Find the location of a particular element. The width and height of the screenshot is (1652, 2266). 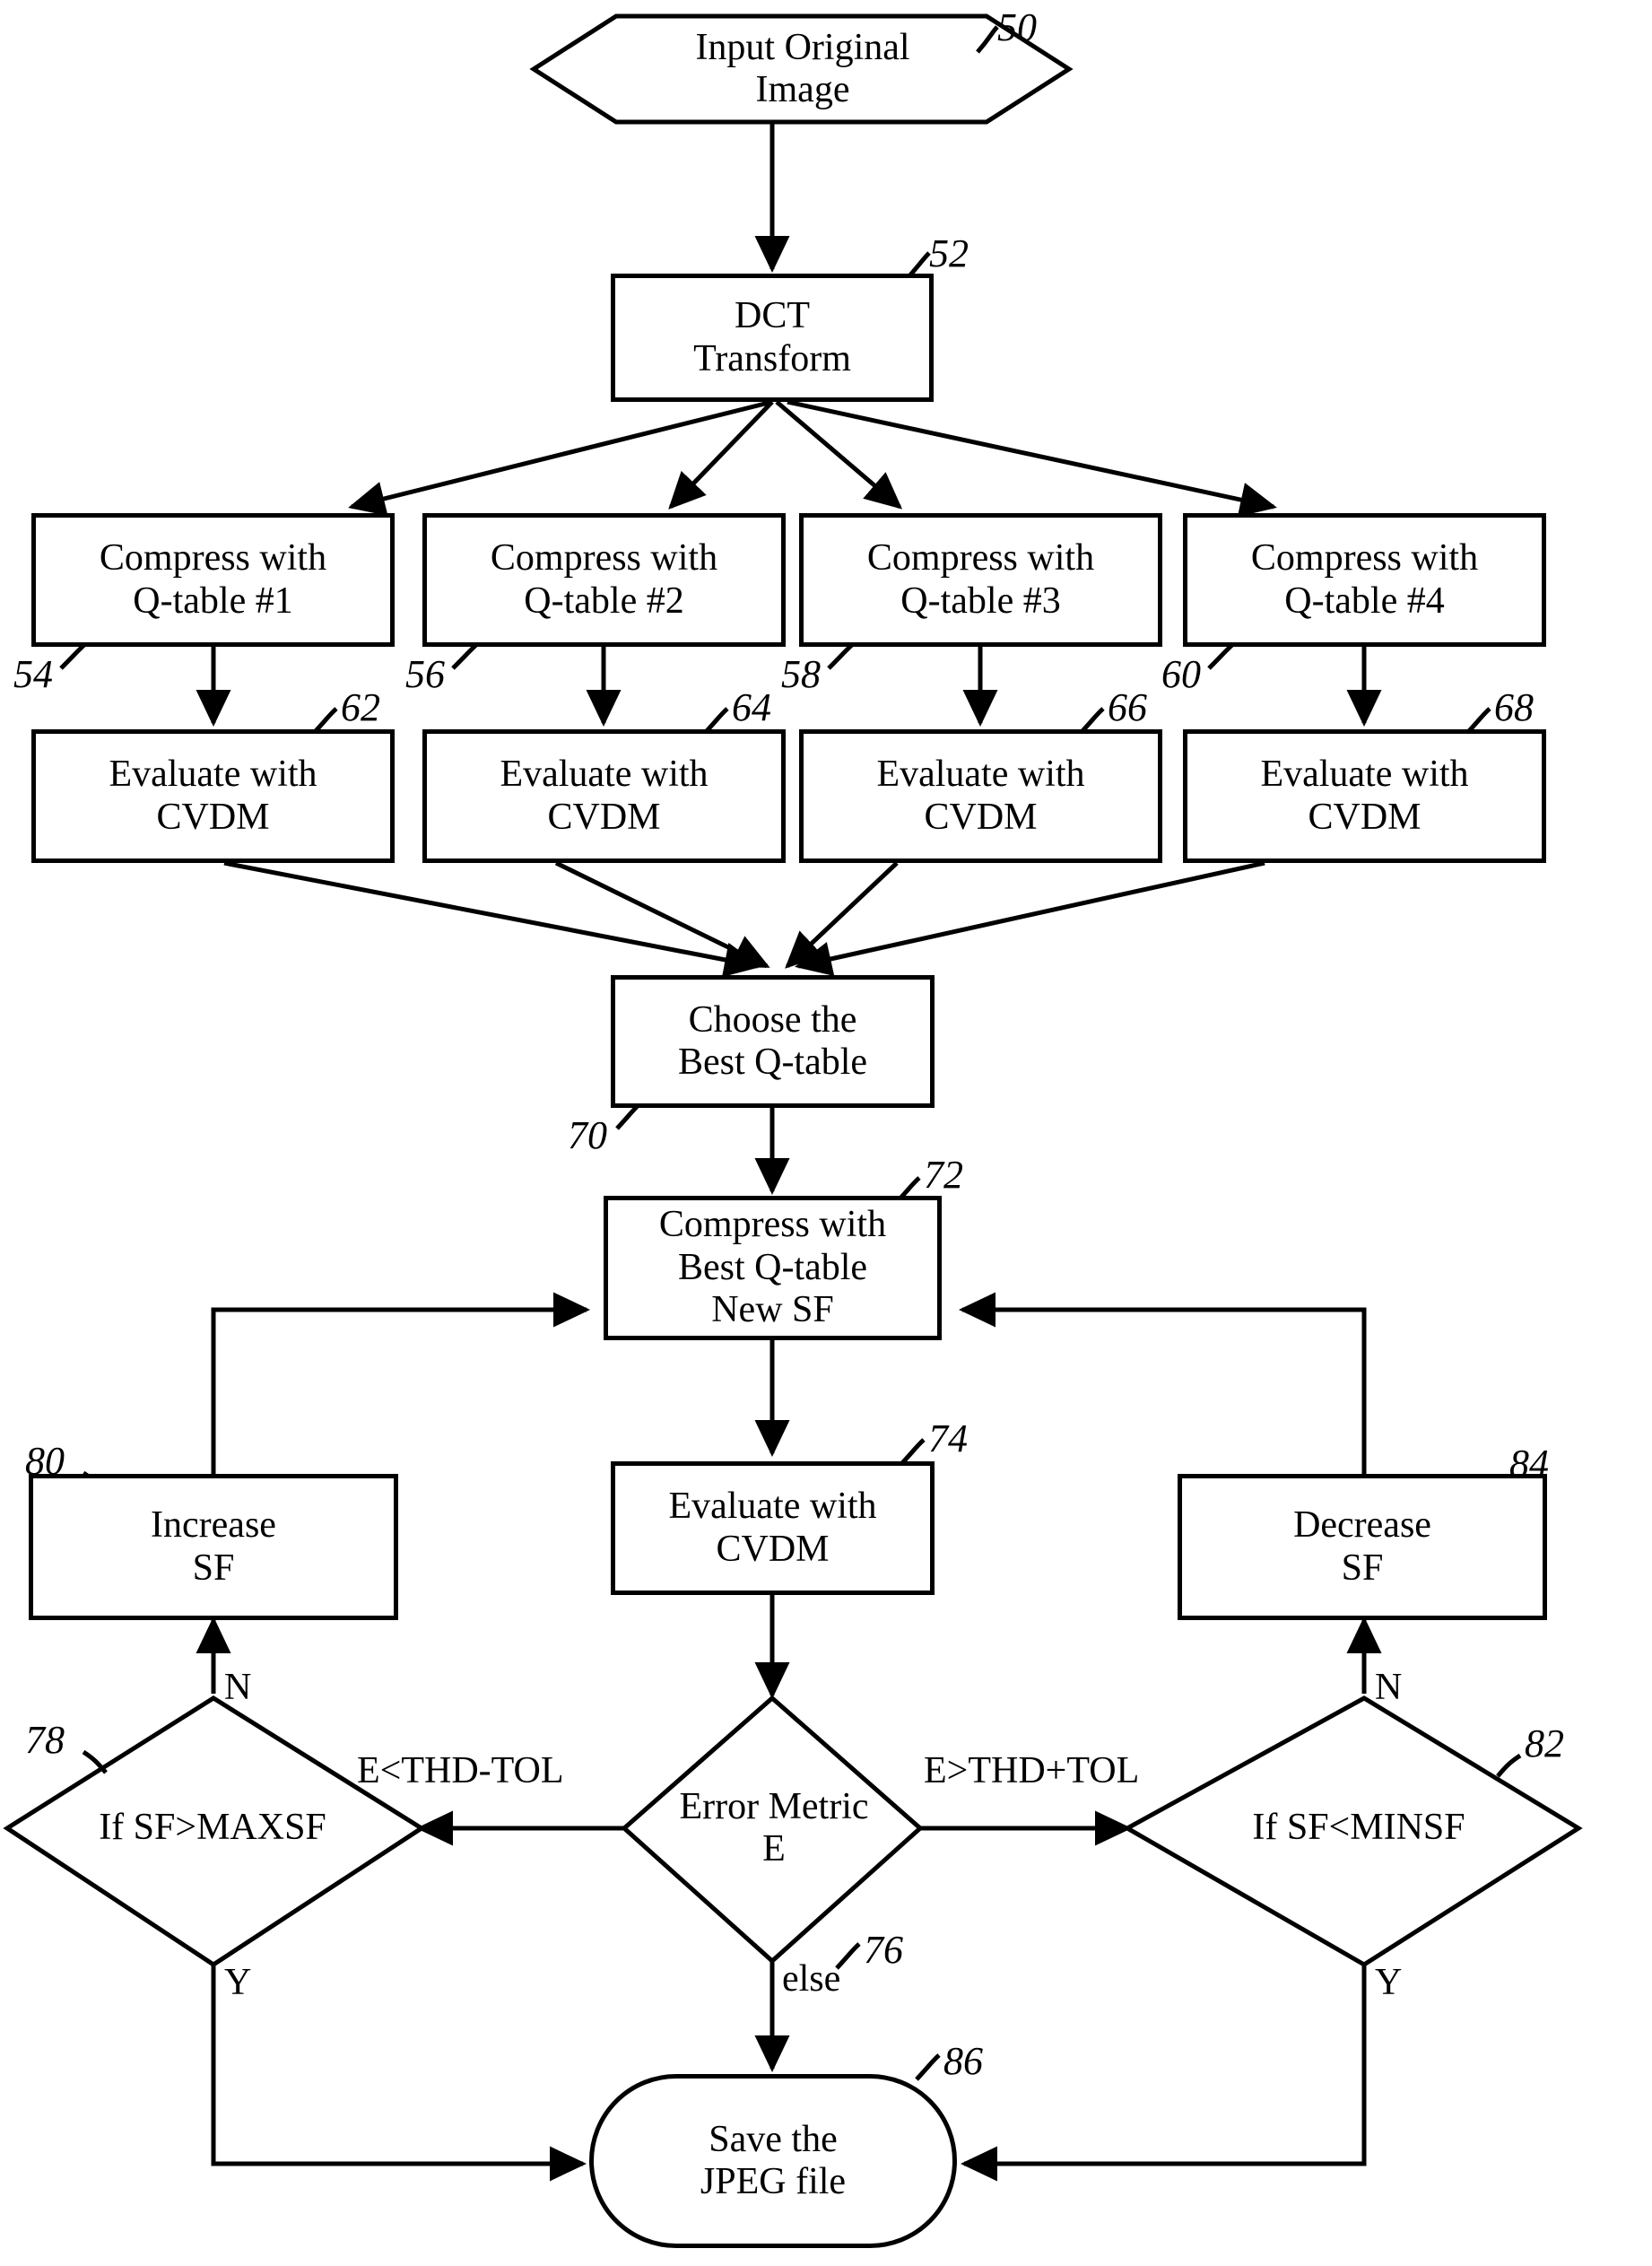

node-increase-sf: Increase SF is located at coordinates (213, 1547).